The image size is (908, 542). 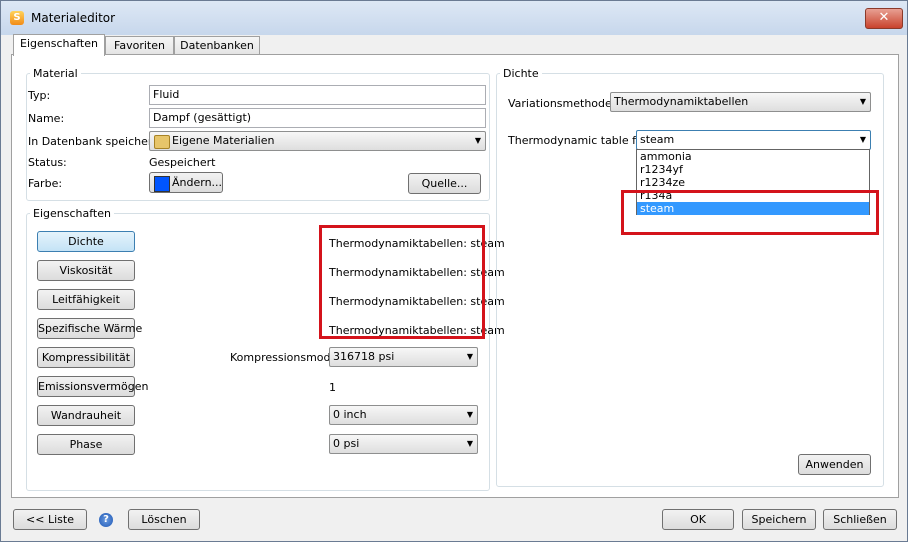 What do you see at coordinates (45, 183) in the screenshot?
I see `color-label: Farbe:` at bounding box center [45, 183].